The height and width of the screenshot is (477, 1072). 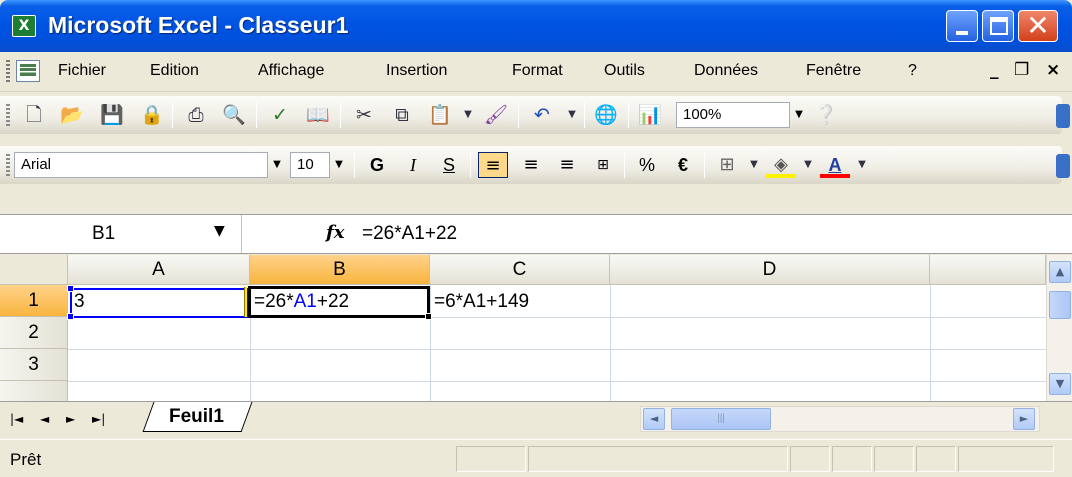 I want to click on name-box-dropdown-icon: ▼, so click(x=219, y=231).